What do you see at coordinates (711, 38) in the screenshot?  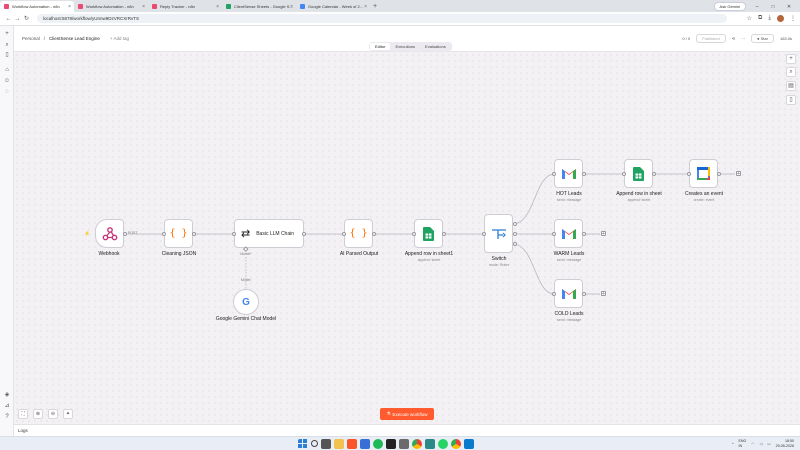 I see `published-button: Published` at bounding box center [711, 38].